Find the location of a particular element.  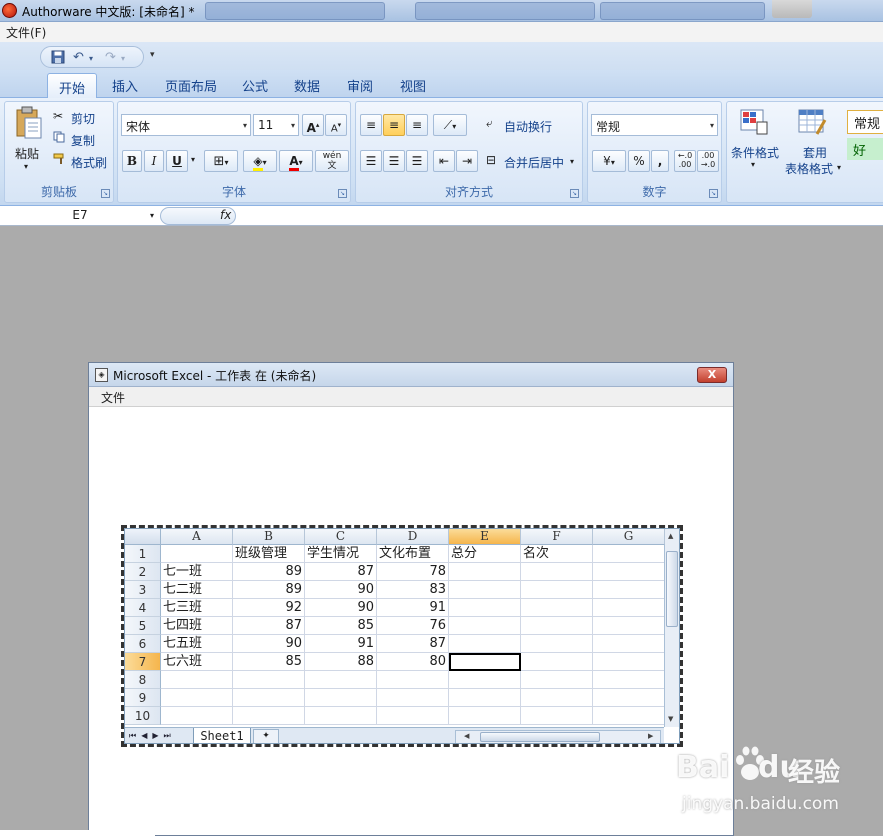

cell-c6: 91 is located at coordinates (341, 644).